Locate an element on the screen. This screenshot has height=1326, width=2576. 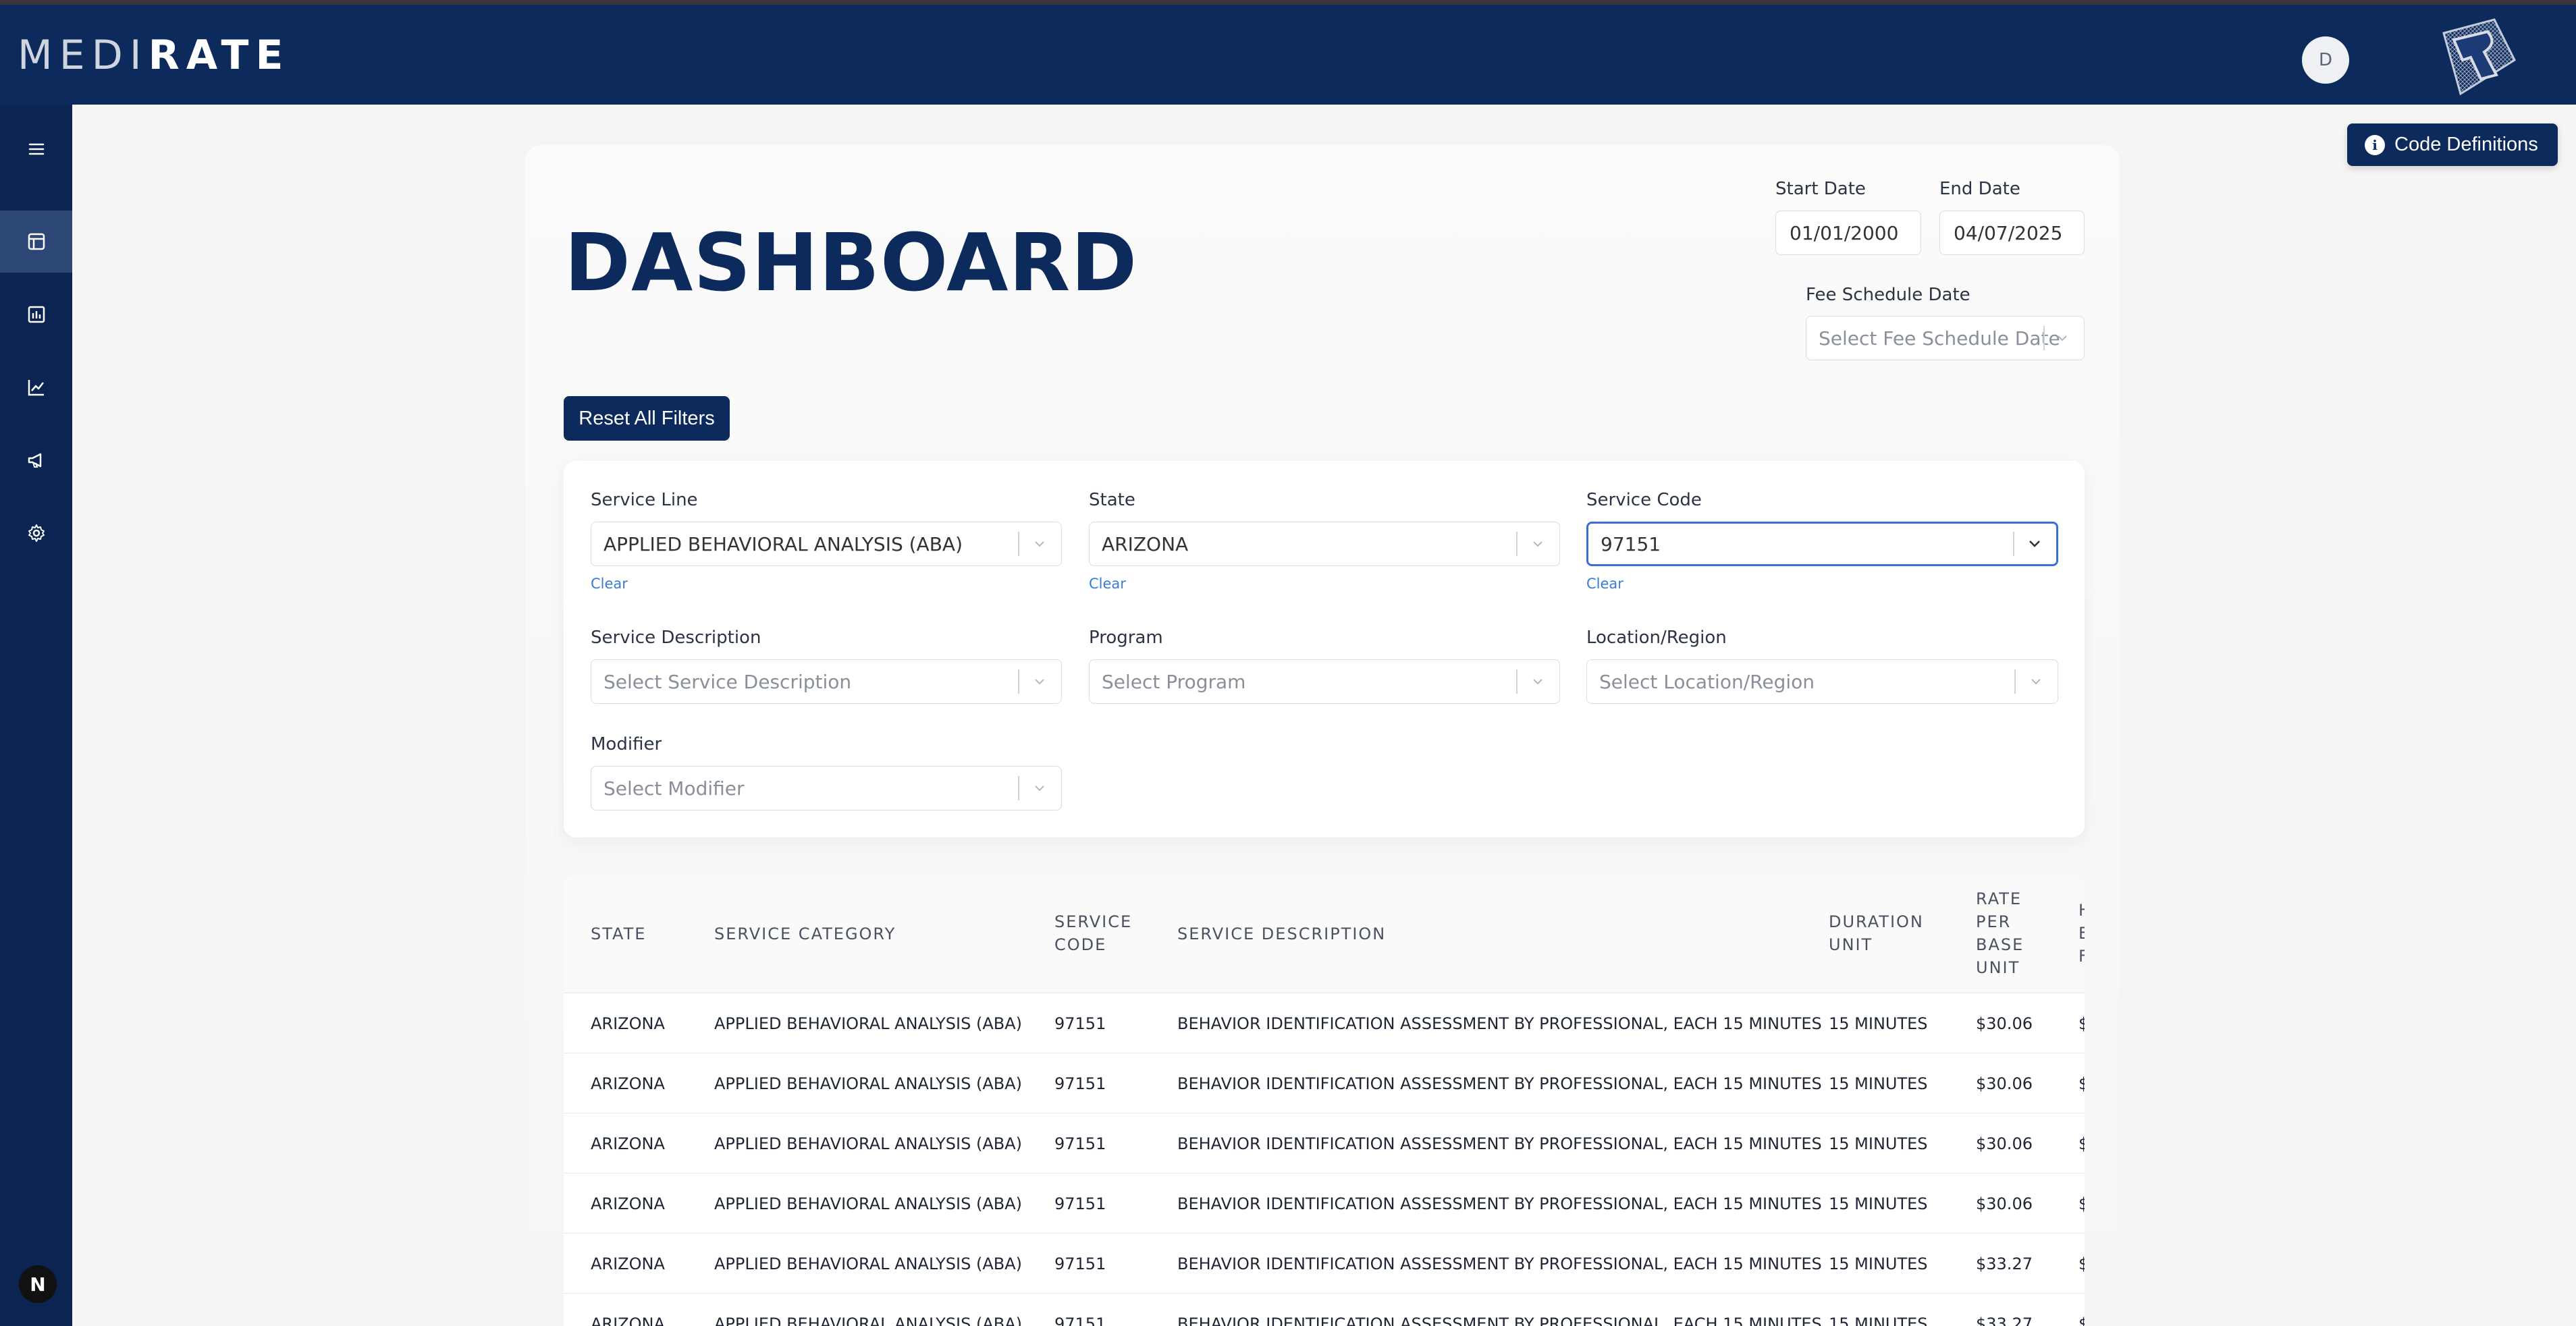
user-avatar: D is located at coordinates (2325, 60).